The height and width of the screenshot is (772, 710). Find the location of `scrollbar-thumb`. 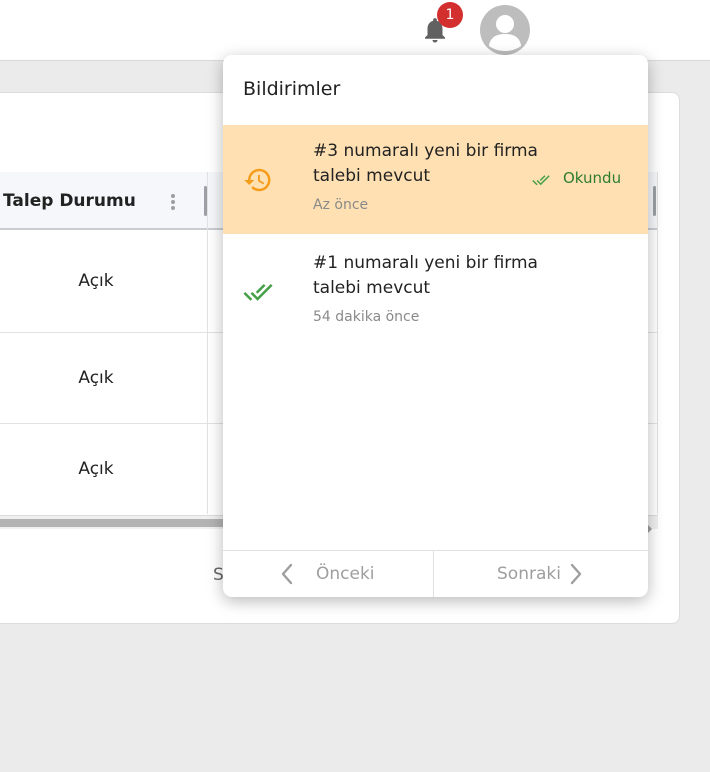

scrollbar-thumb is located at coordinates (115, 523).